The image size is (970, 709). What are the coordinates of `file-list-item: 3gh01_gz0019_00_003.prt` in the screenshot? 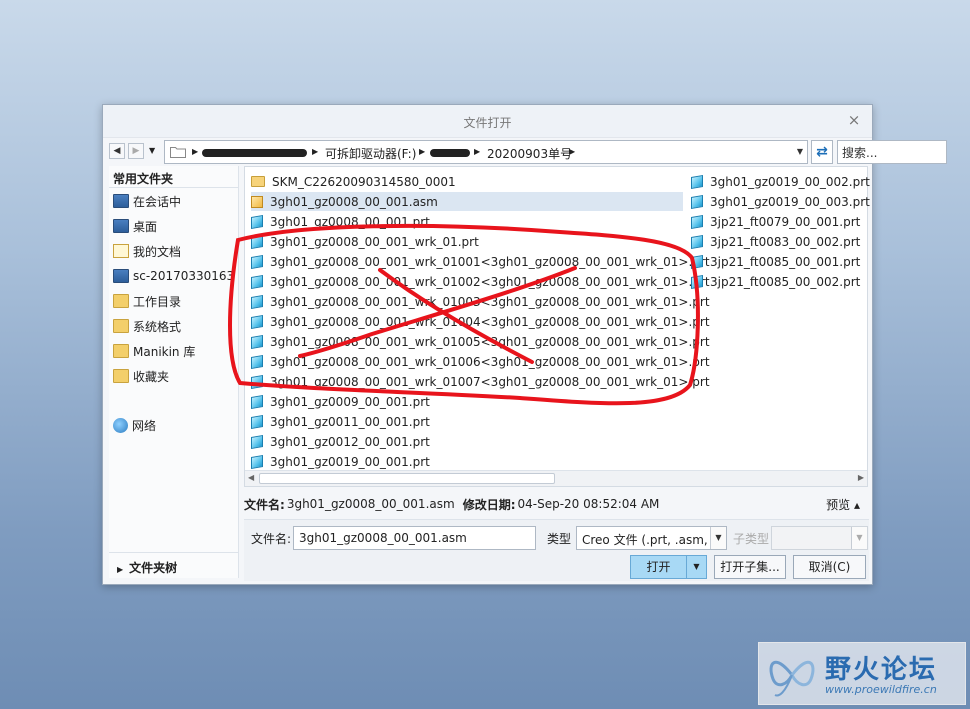 It's located at (780, 201).